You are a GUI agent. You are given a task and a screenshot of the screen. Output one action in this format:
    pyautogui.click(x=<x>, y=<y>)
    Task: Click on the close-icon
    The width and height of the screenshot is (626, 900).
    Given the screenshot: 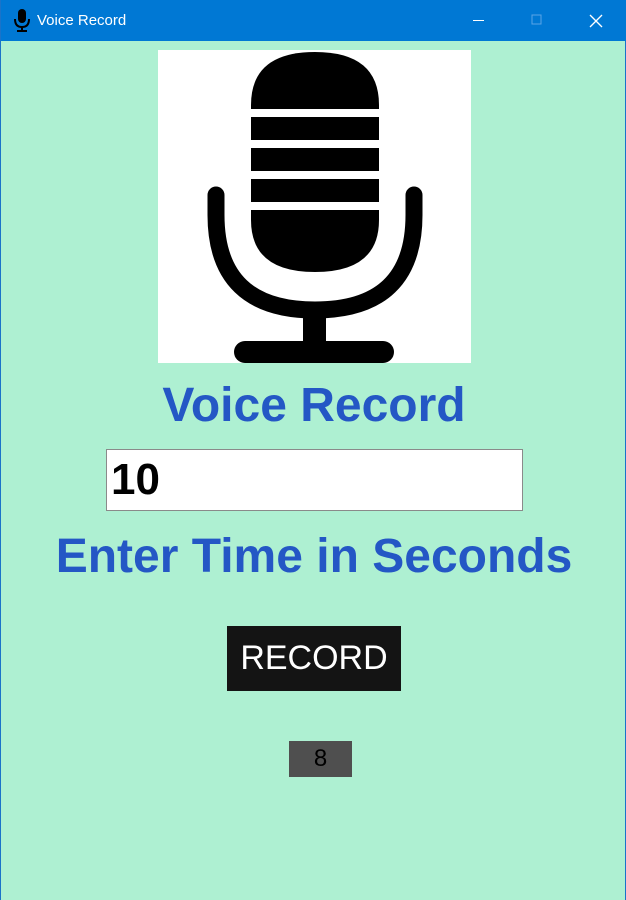 What is the action you would take?
    pyautogui.click(x=596, y=21)
    